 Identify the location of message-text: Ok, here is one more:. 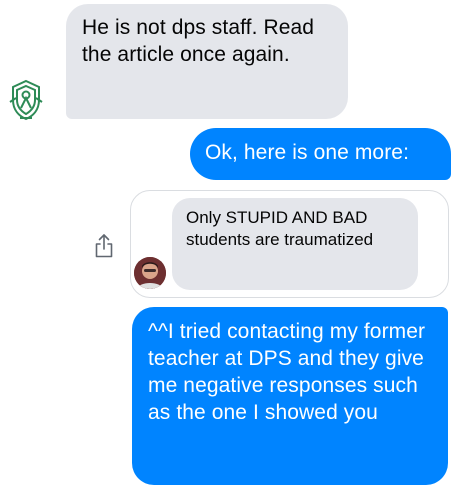
(307, 152).